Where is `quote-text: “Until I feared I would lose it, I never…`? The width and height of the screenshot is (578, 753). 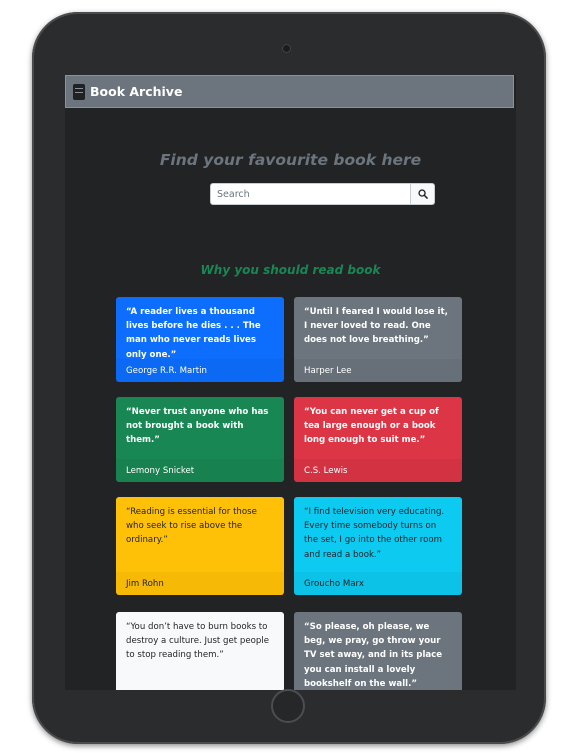 quote-text: “Until I feared I would lose it, I never… is located at coordinates (376, 326).